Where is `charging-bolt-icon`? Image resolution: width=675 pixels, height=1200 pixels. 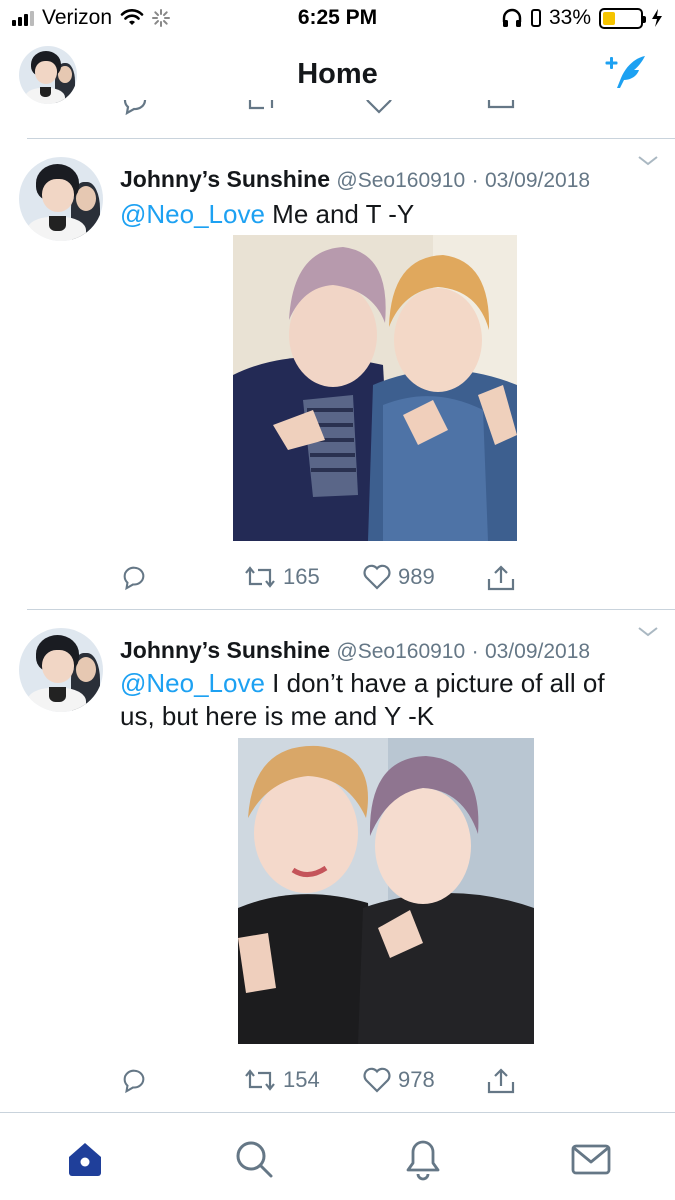
charging-bolt-icon is located at coordinates (657, 18).